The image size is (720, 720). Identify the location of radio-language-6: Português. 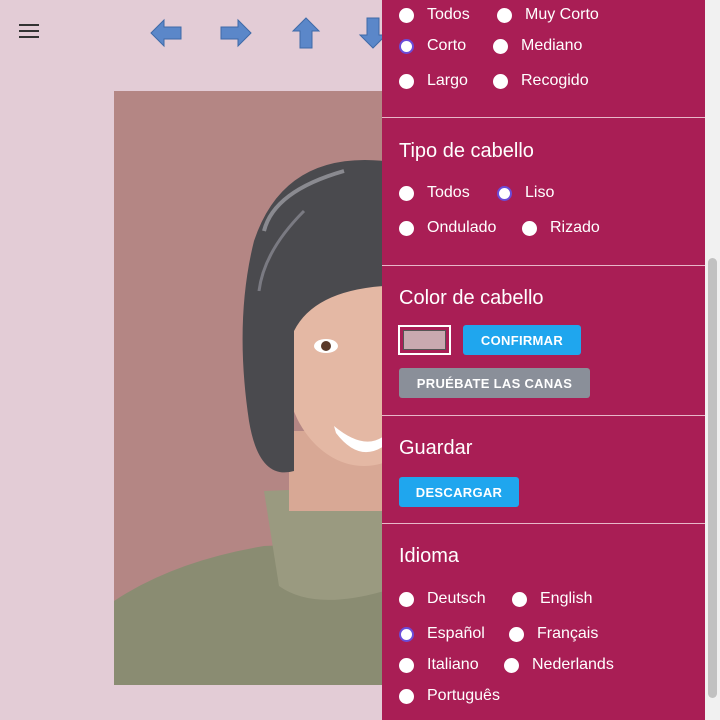
(449, 696).